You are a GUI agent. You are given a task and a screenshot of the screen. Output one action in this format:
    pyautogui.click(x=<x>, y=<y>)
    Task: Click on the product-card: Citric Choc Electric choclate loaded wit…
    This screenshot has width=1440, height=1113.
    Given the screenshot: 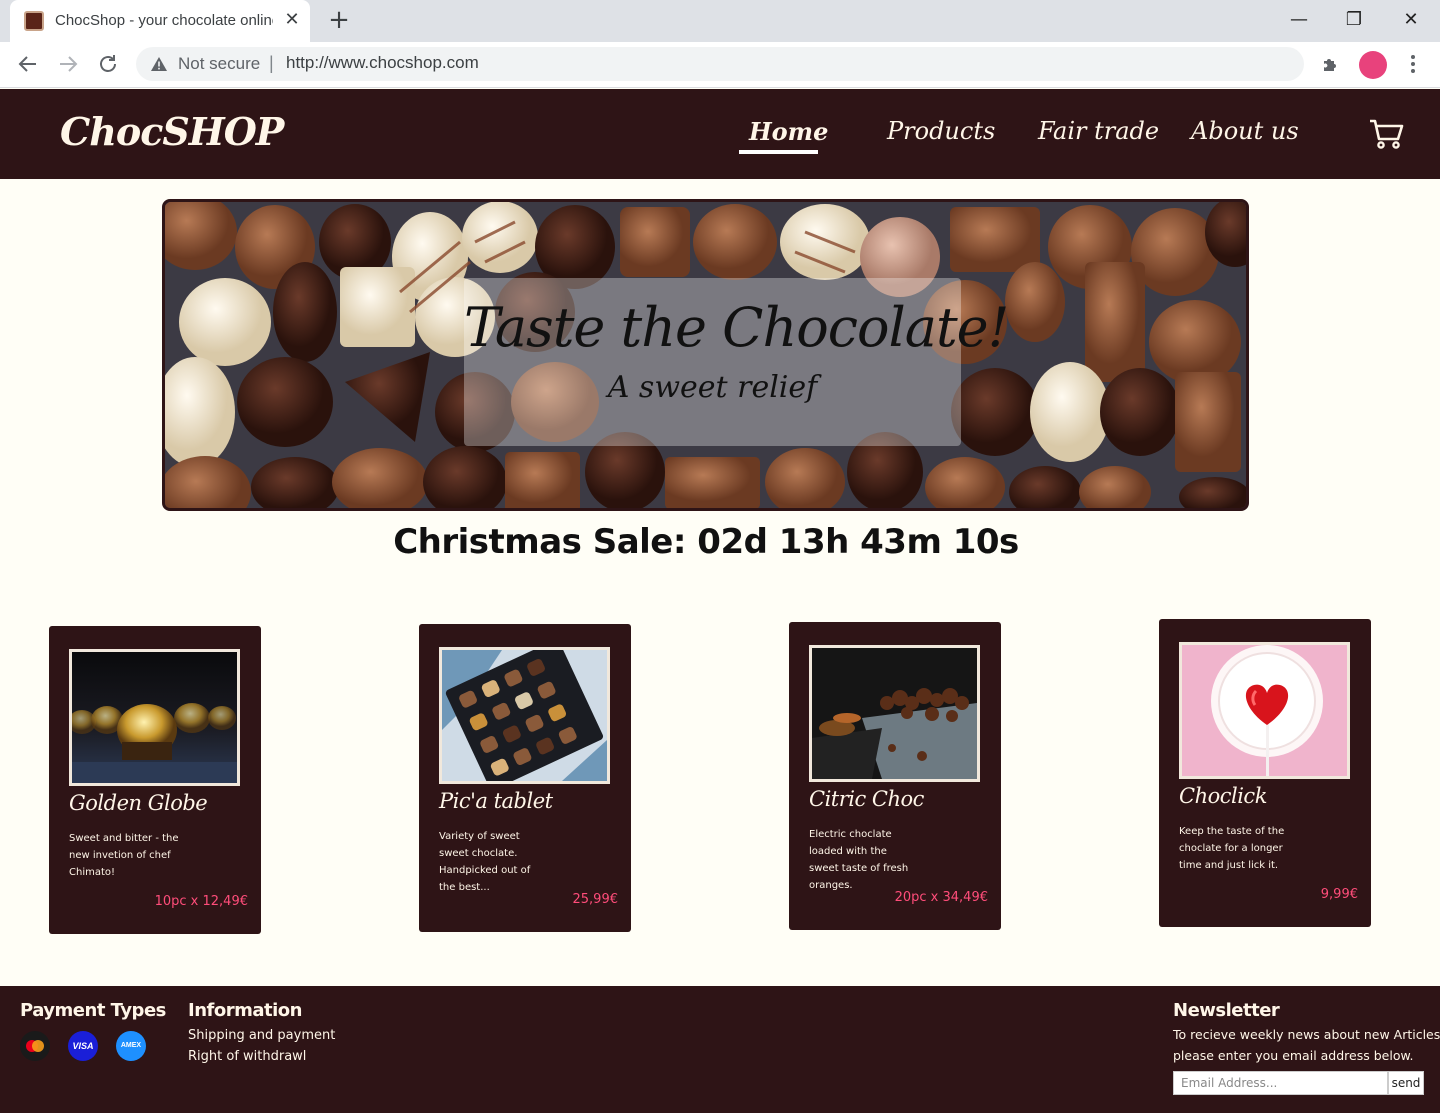 What is the action you would take?
    pyautogui.click(x=895, y=776)
    